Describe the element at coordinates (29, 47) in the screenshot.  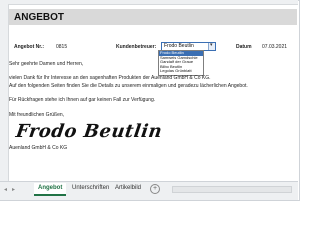
I see `angebot-nr-label: Angebot Nr.:` at that location.